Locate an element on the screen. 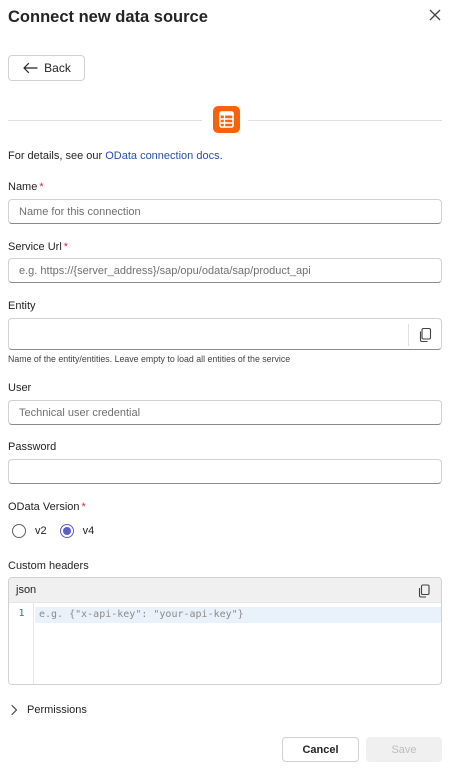 Image resolution: width=452 pixels, height=773 pixels. cancel-button: Cancel is located at coordinates (320, 749).